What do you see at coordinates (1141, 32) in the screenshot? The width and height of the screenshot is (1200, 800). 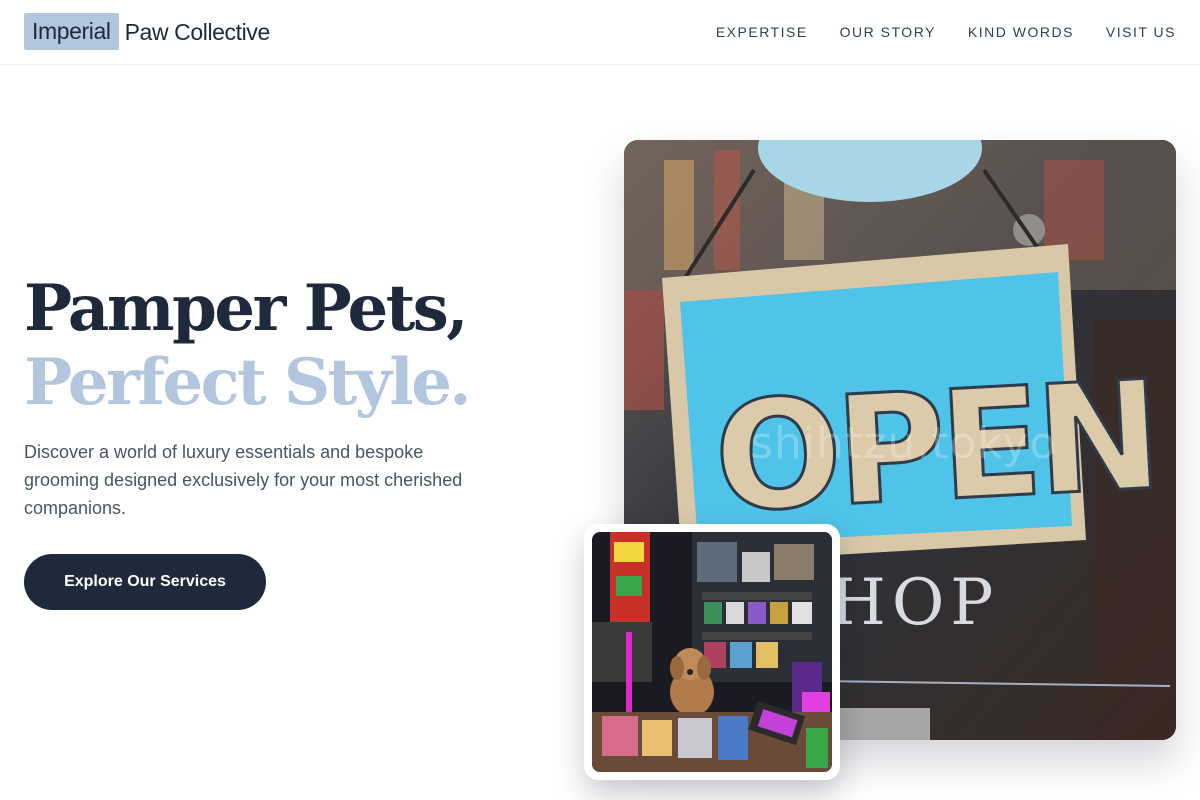 I see `nav-link-visit-us: VISIT US` at bounding box center [1141, 32].